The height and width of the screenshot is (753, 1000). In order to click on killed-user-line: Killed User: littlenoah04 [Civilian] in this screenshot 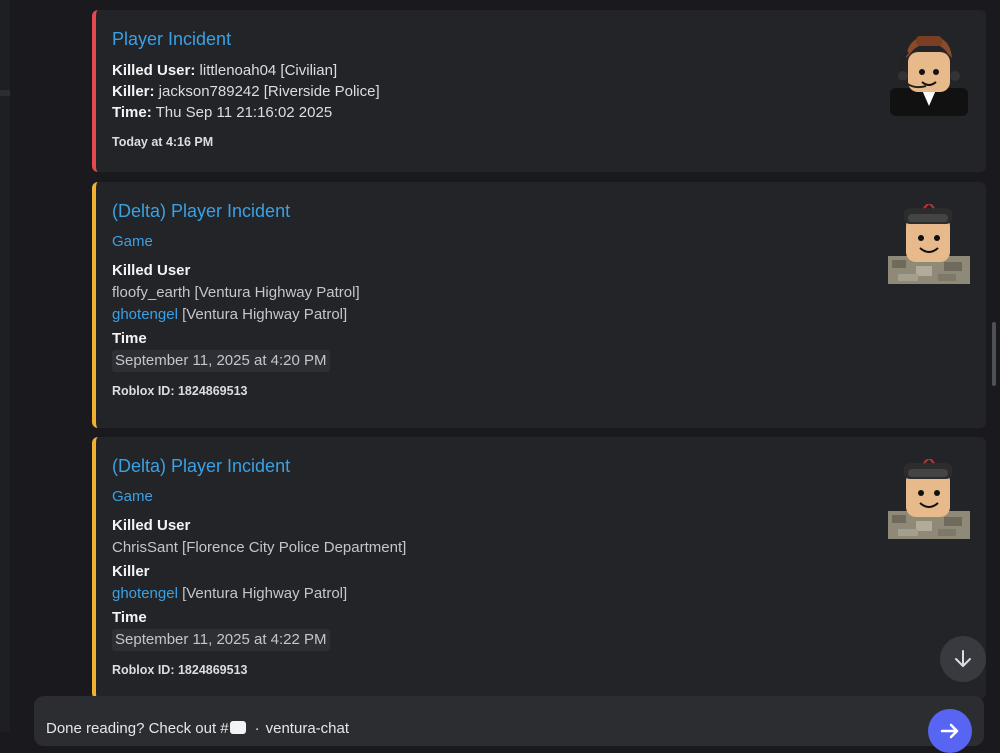, I will do `click(541, 70)`.